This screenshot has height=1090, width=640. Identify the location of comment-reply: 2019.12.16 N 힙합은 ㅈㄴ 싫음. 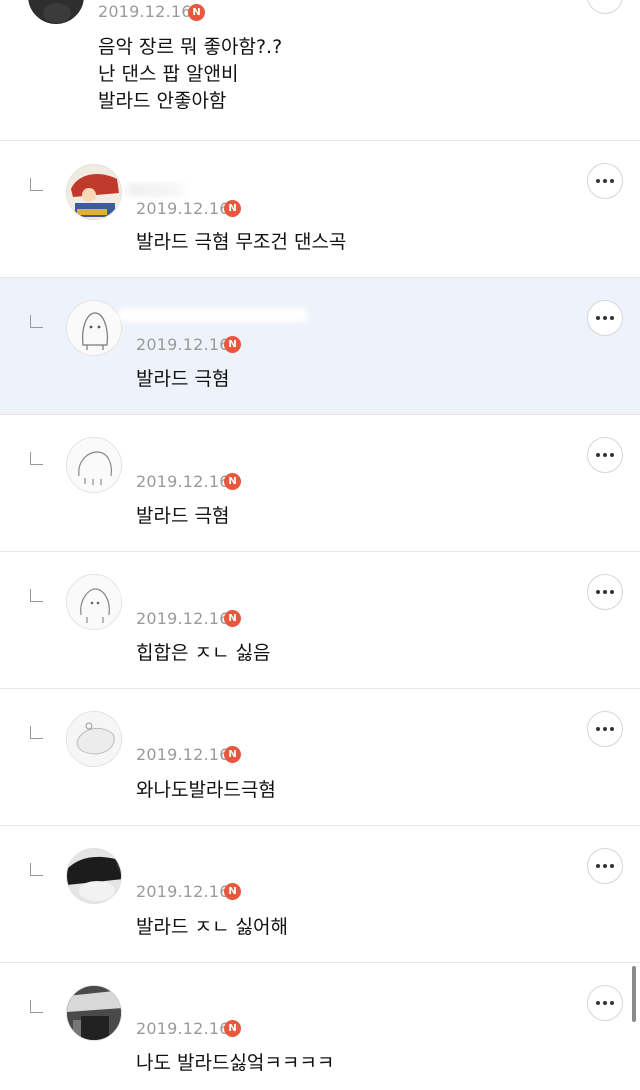
(320, 620).